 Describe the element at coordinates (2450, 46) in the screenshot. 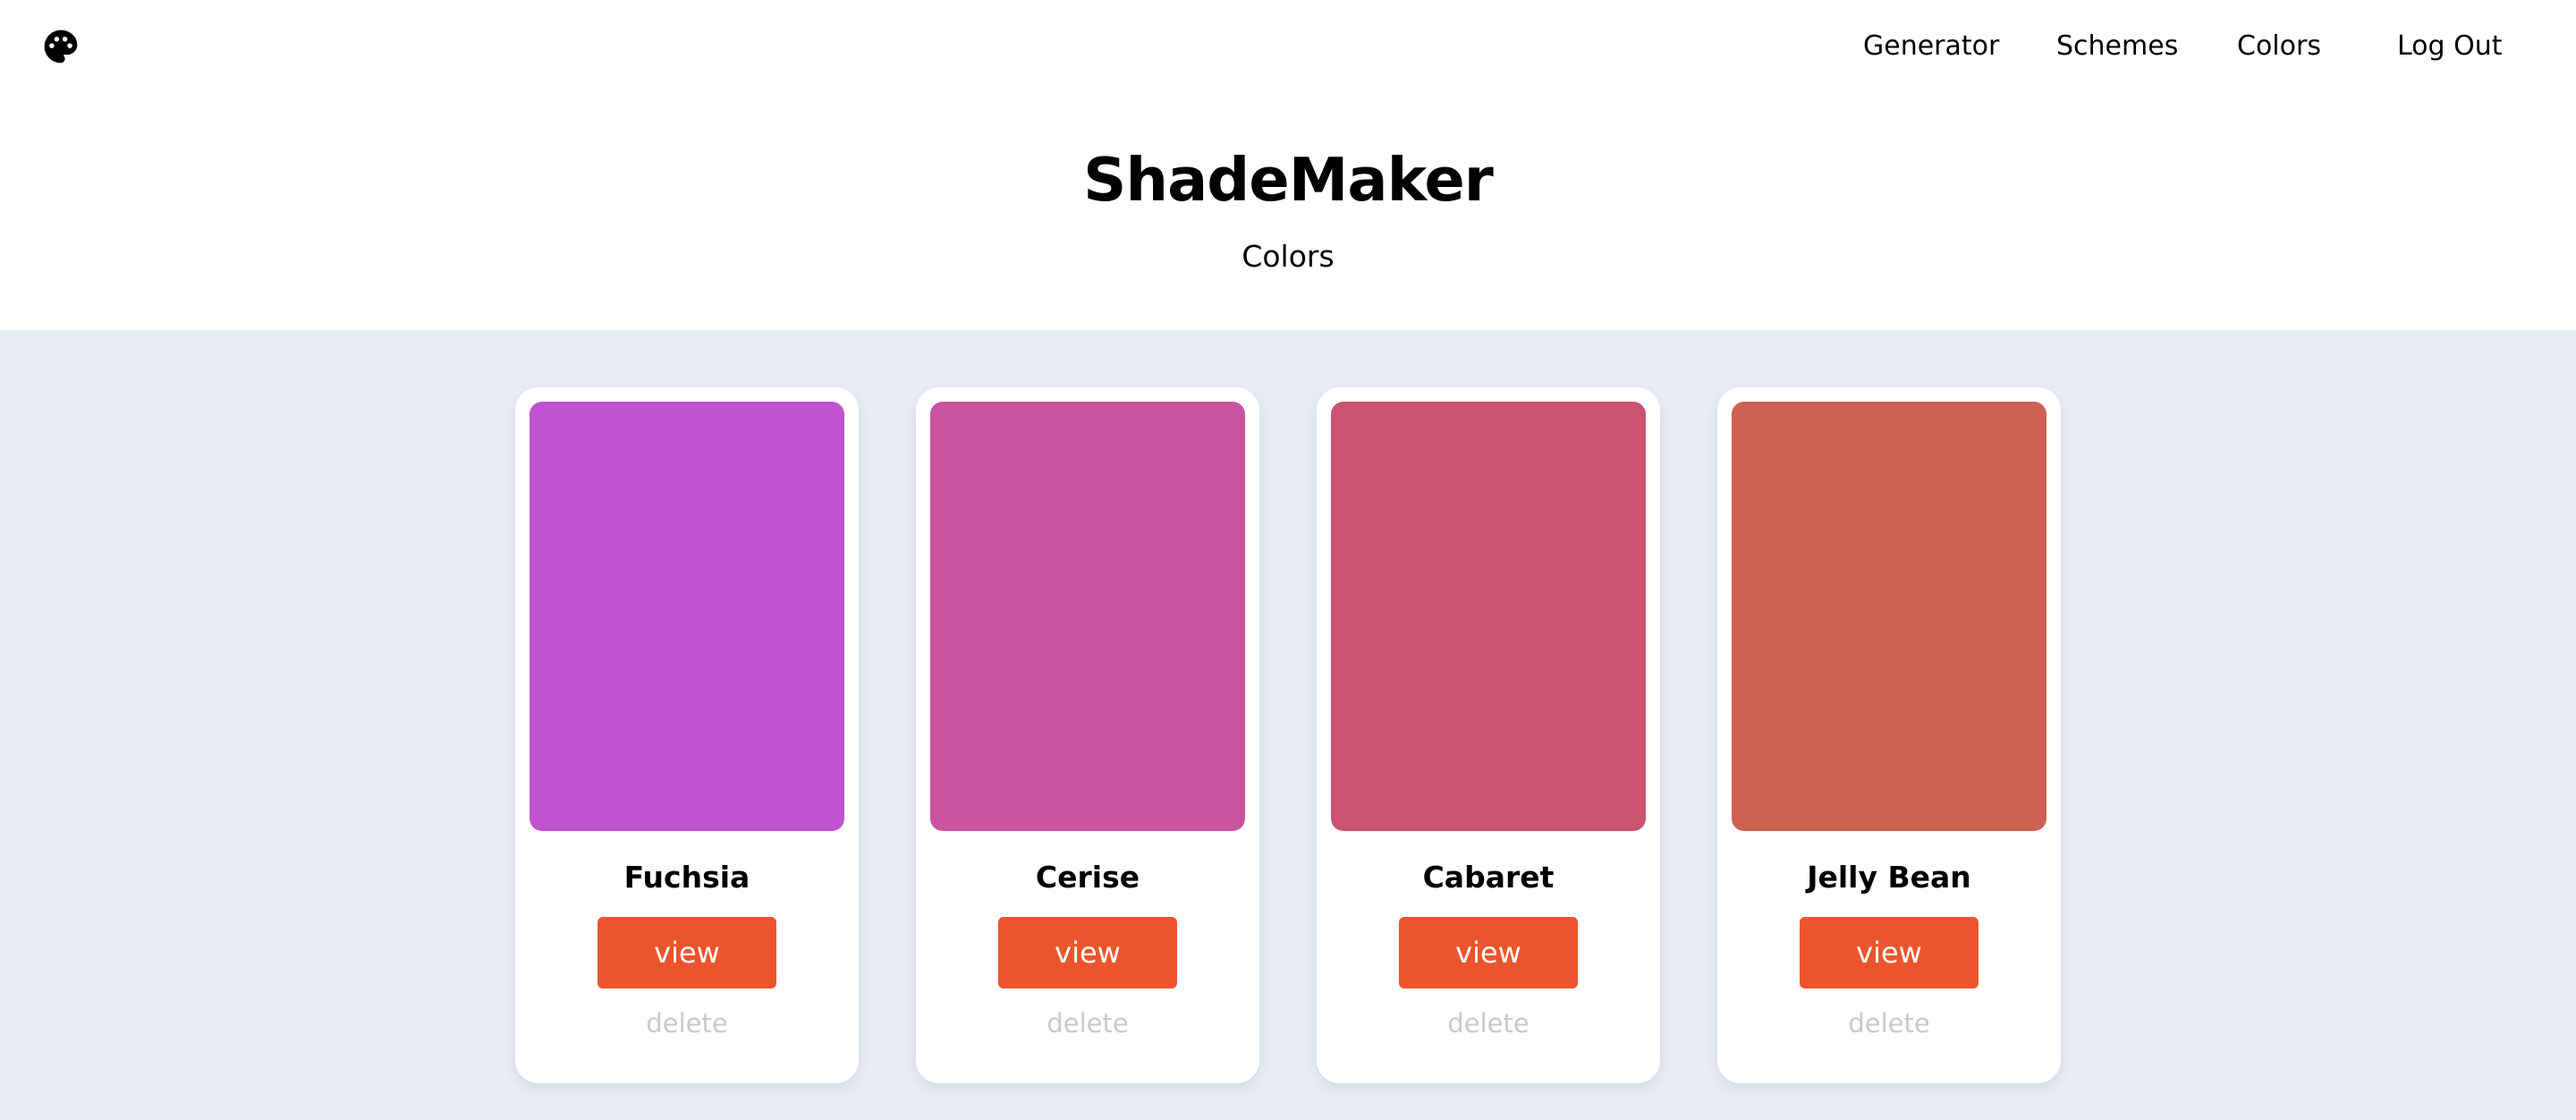

I see `nav-logout-link: Log Out` at that location.